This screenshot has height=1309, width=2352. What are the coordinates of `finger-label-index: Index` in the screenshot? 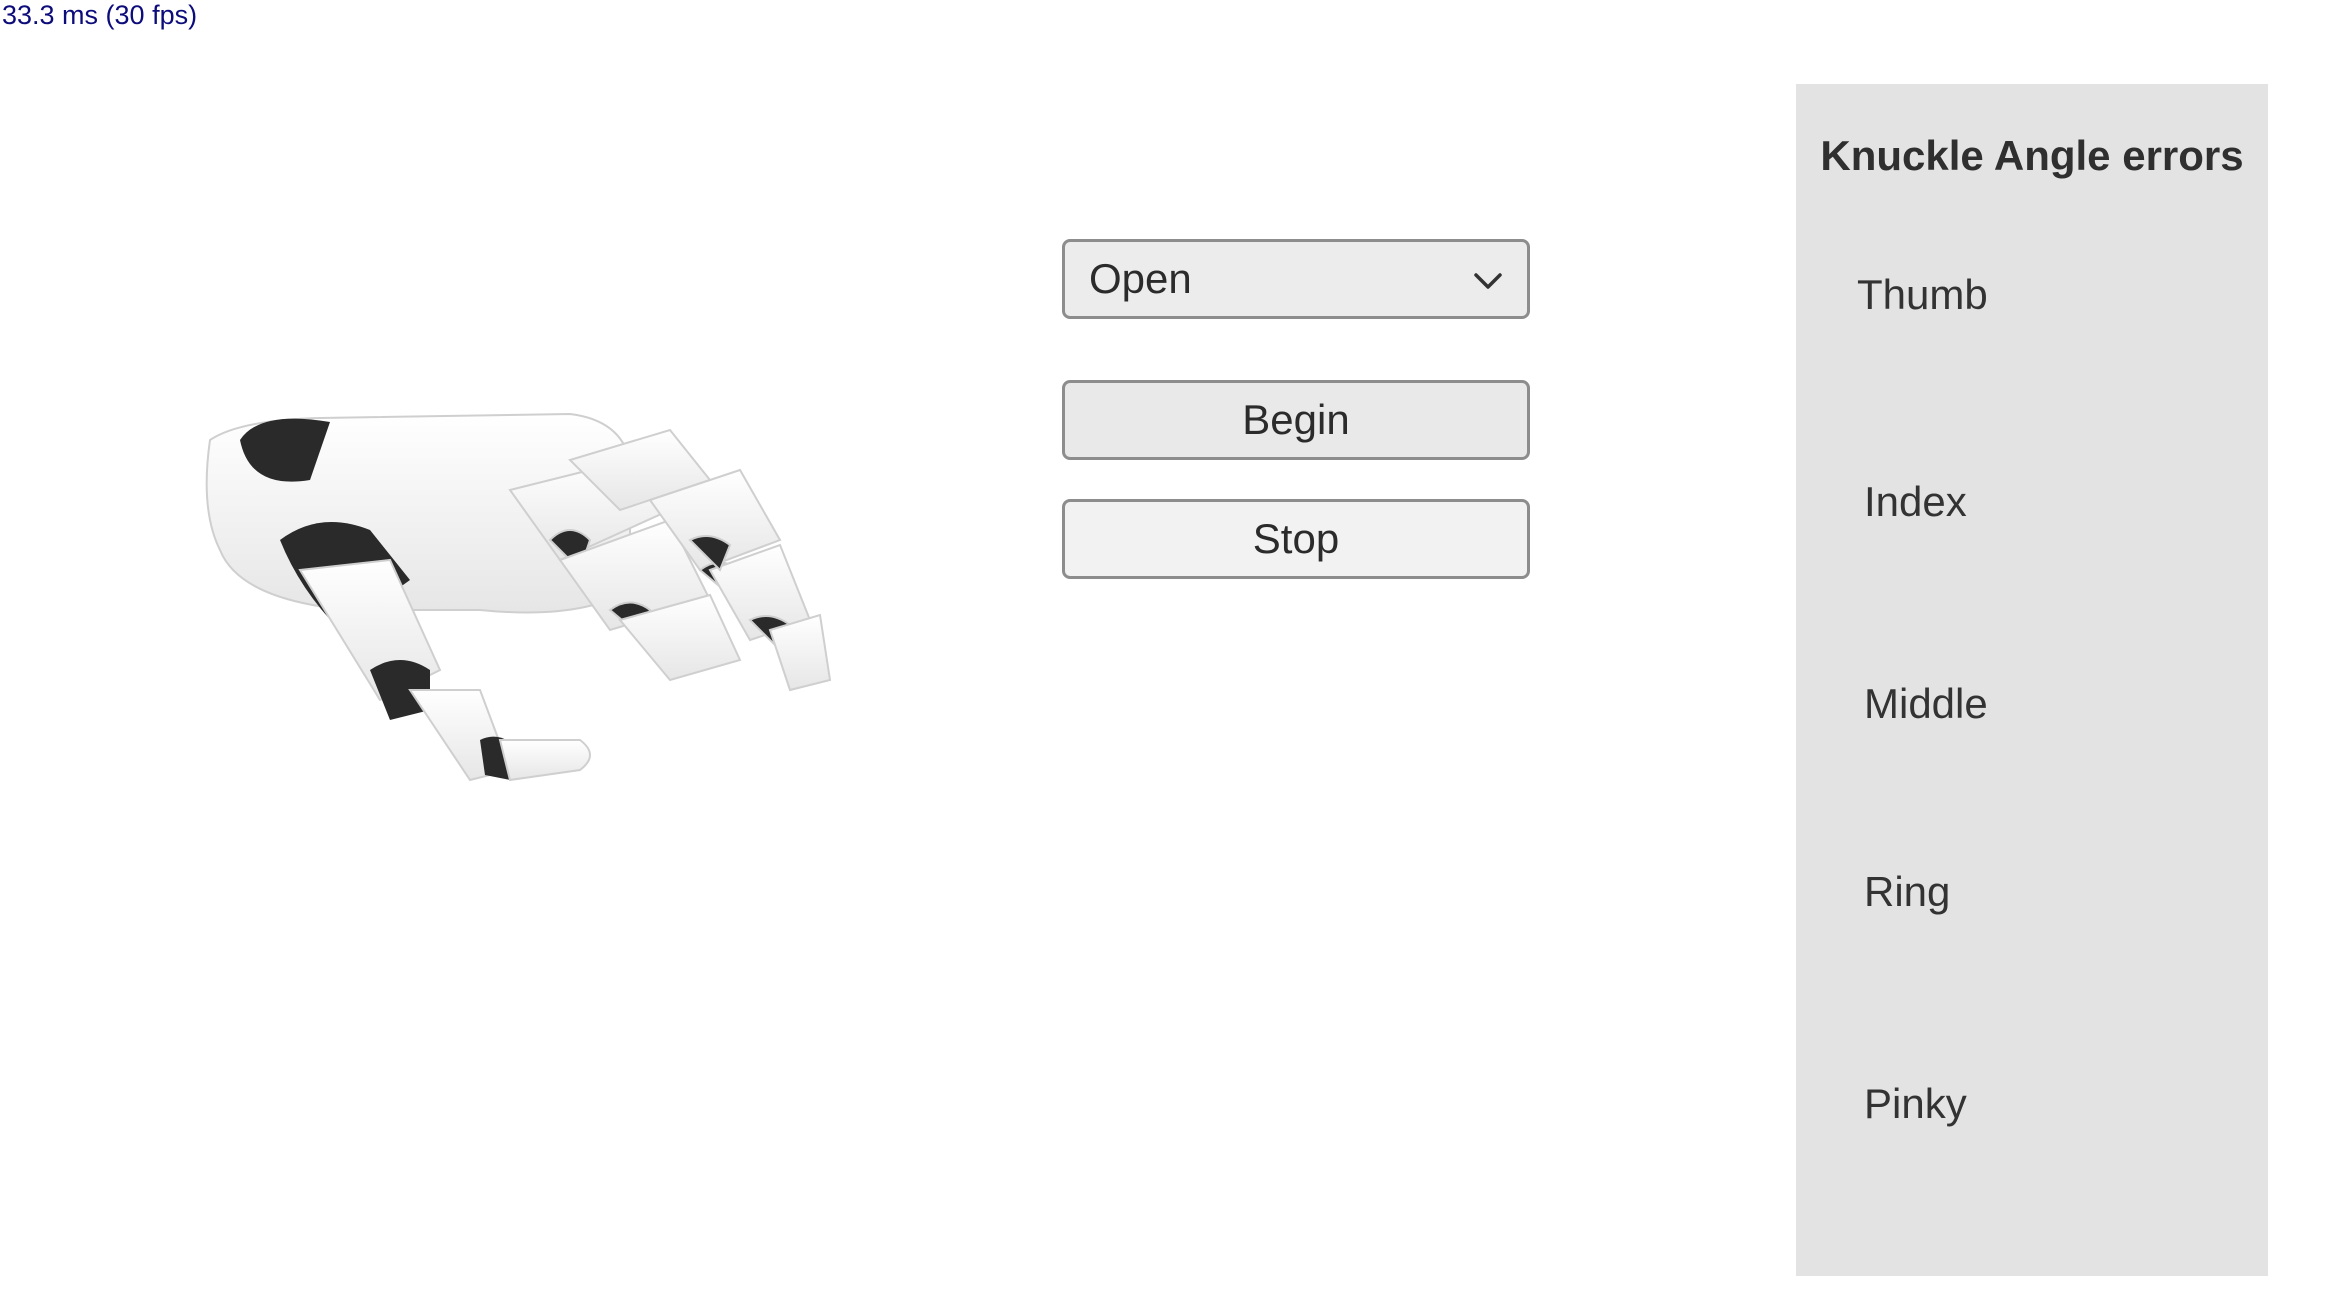 It's located at (1915, 501).